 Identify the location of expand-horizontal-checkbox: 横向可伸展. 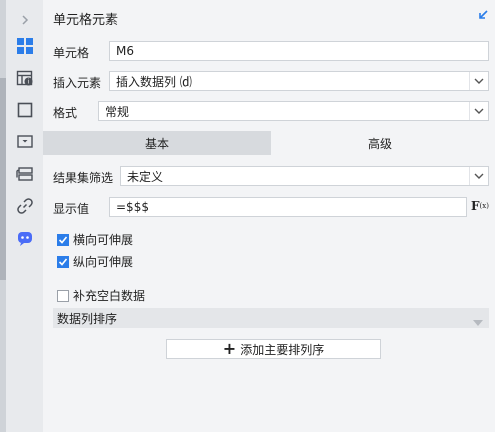
(95, 239).